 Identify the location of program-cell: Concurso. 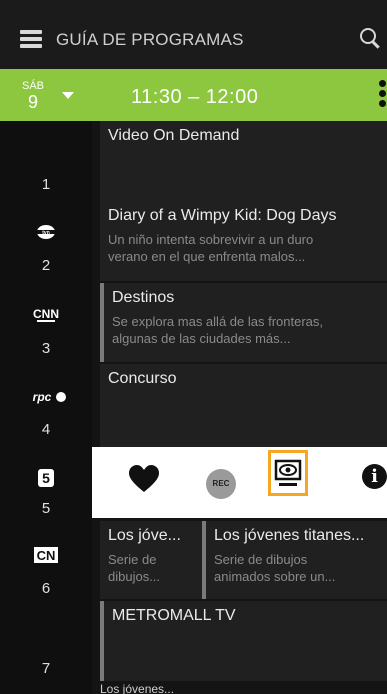
(243, 405).